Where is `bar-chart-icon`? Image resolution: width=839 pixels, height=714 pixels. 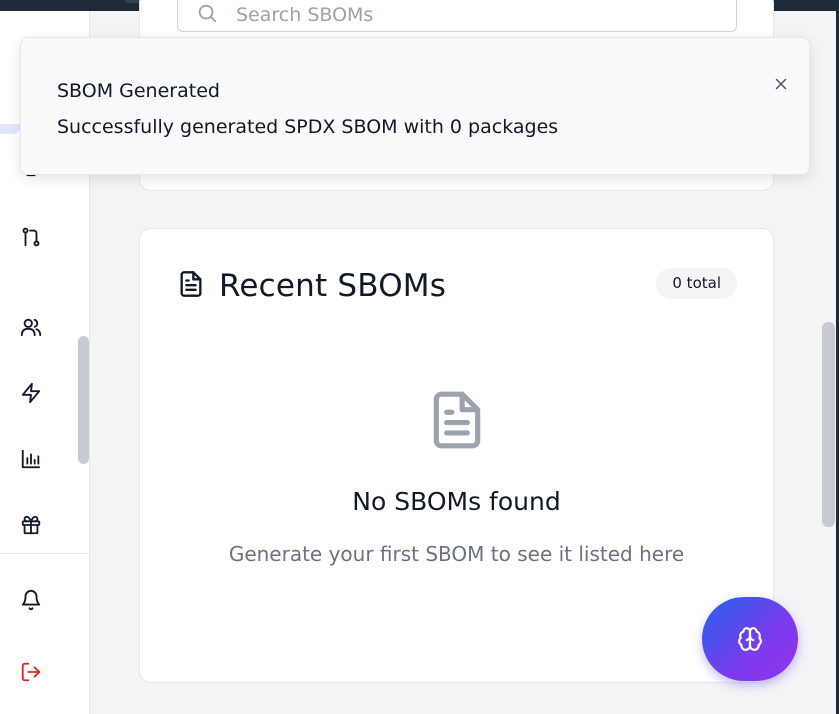
bar-chart-icon is located at coordinates (31, 459).